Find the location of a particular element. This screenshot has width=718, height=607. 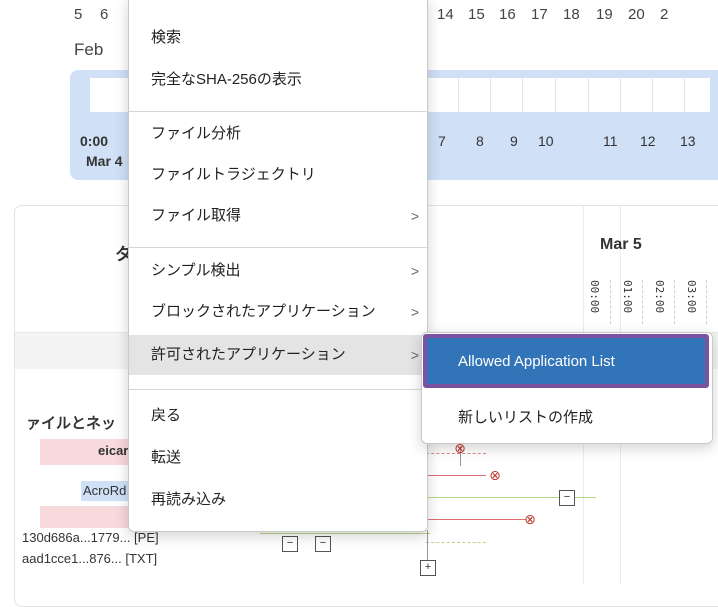

menu-item-blocked-apps: ブロックされたアプリケーション > is located at coordinates (278, 312).